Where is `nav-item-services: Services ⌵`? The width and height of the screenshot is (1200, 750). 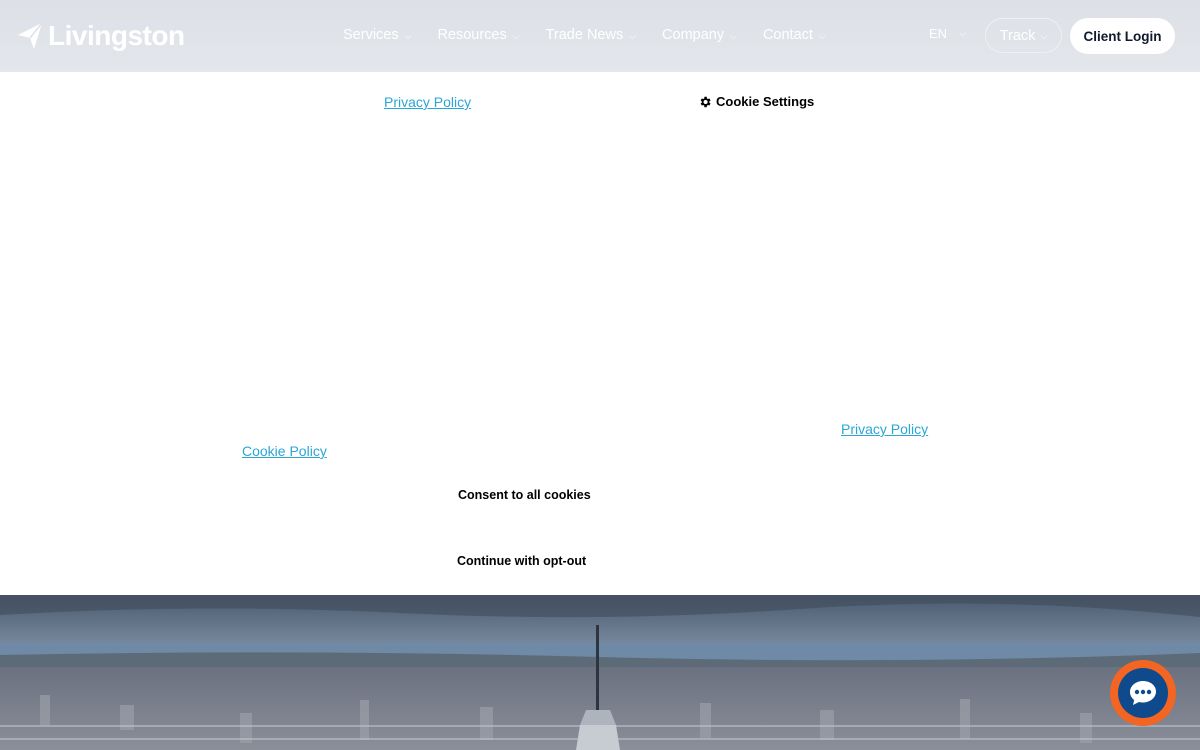
nav-item-services: Services ⌵ is located at coordinates (377, 35).